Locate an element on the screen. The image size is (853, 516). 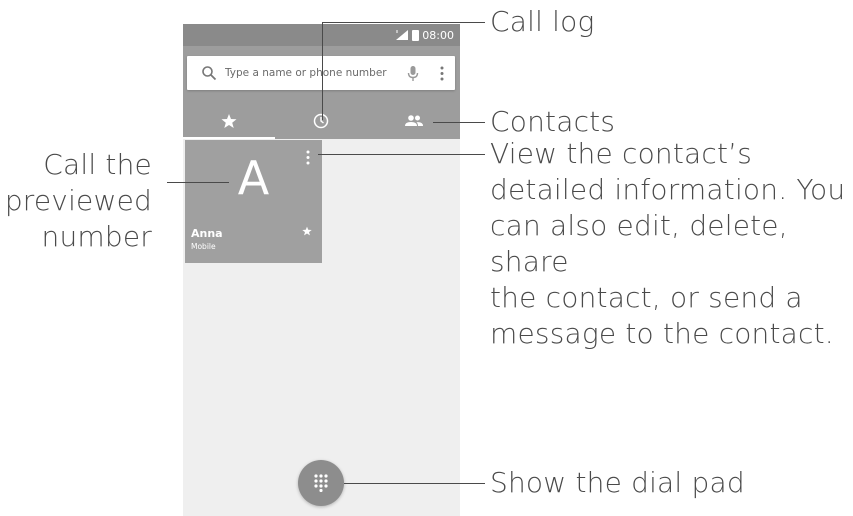
dialpad-button is located at coordinates (321, 483).